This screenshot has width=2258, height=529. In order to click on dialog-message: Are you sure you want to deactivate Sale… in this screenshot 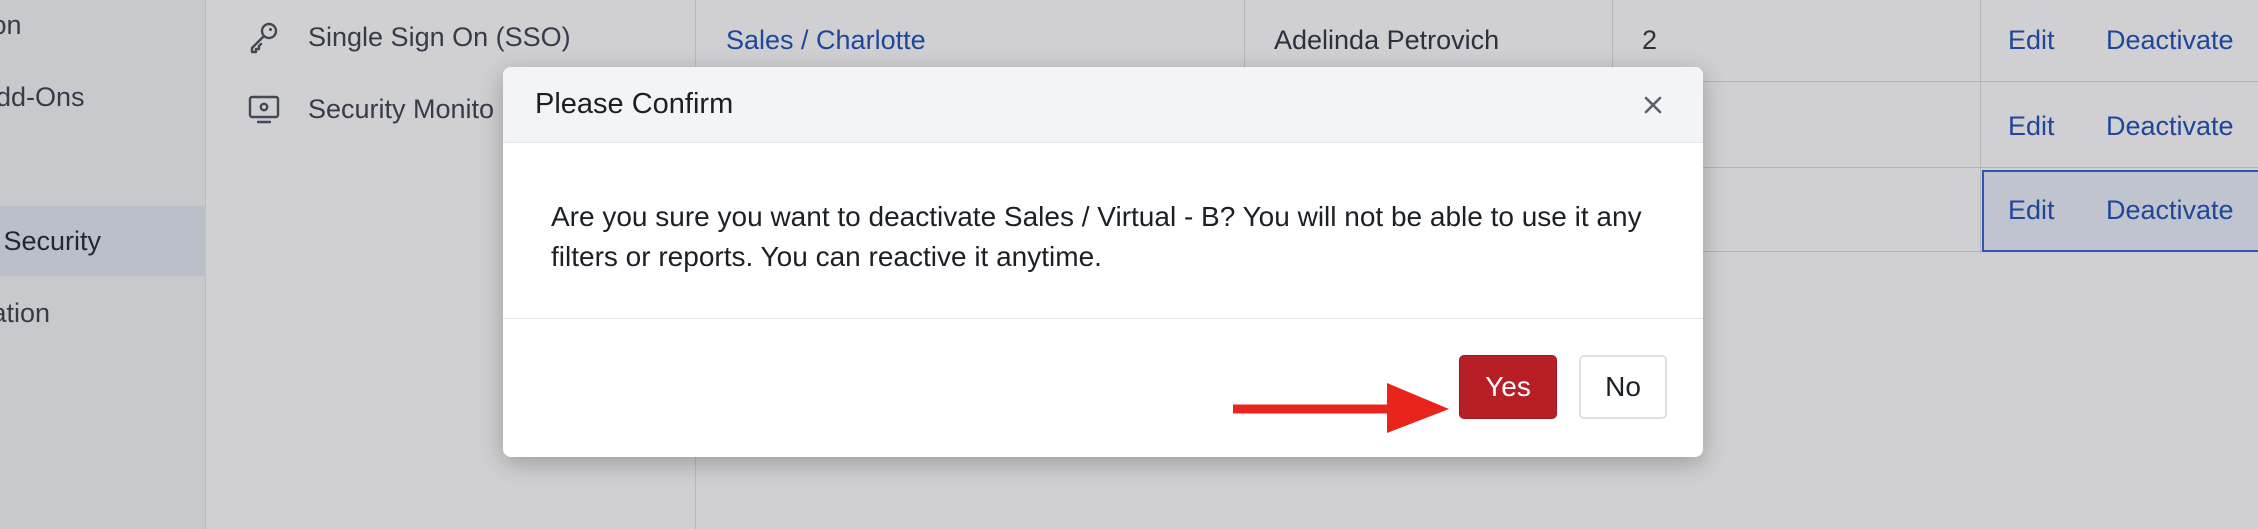, I will do `click(1096, 236)`.